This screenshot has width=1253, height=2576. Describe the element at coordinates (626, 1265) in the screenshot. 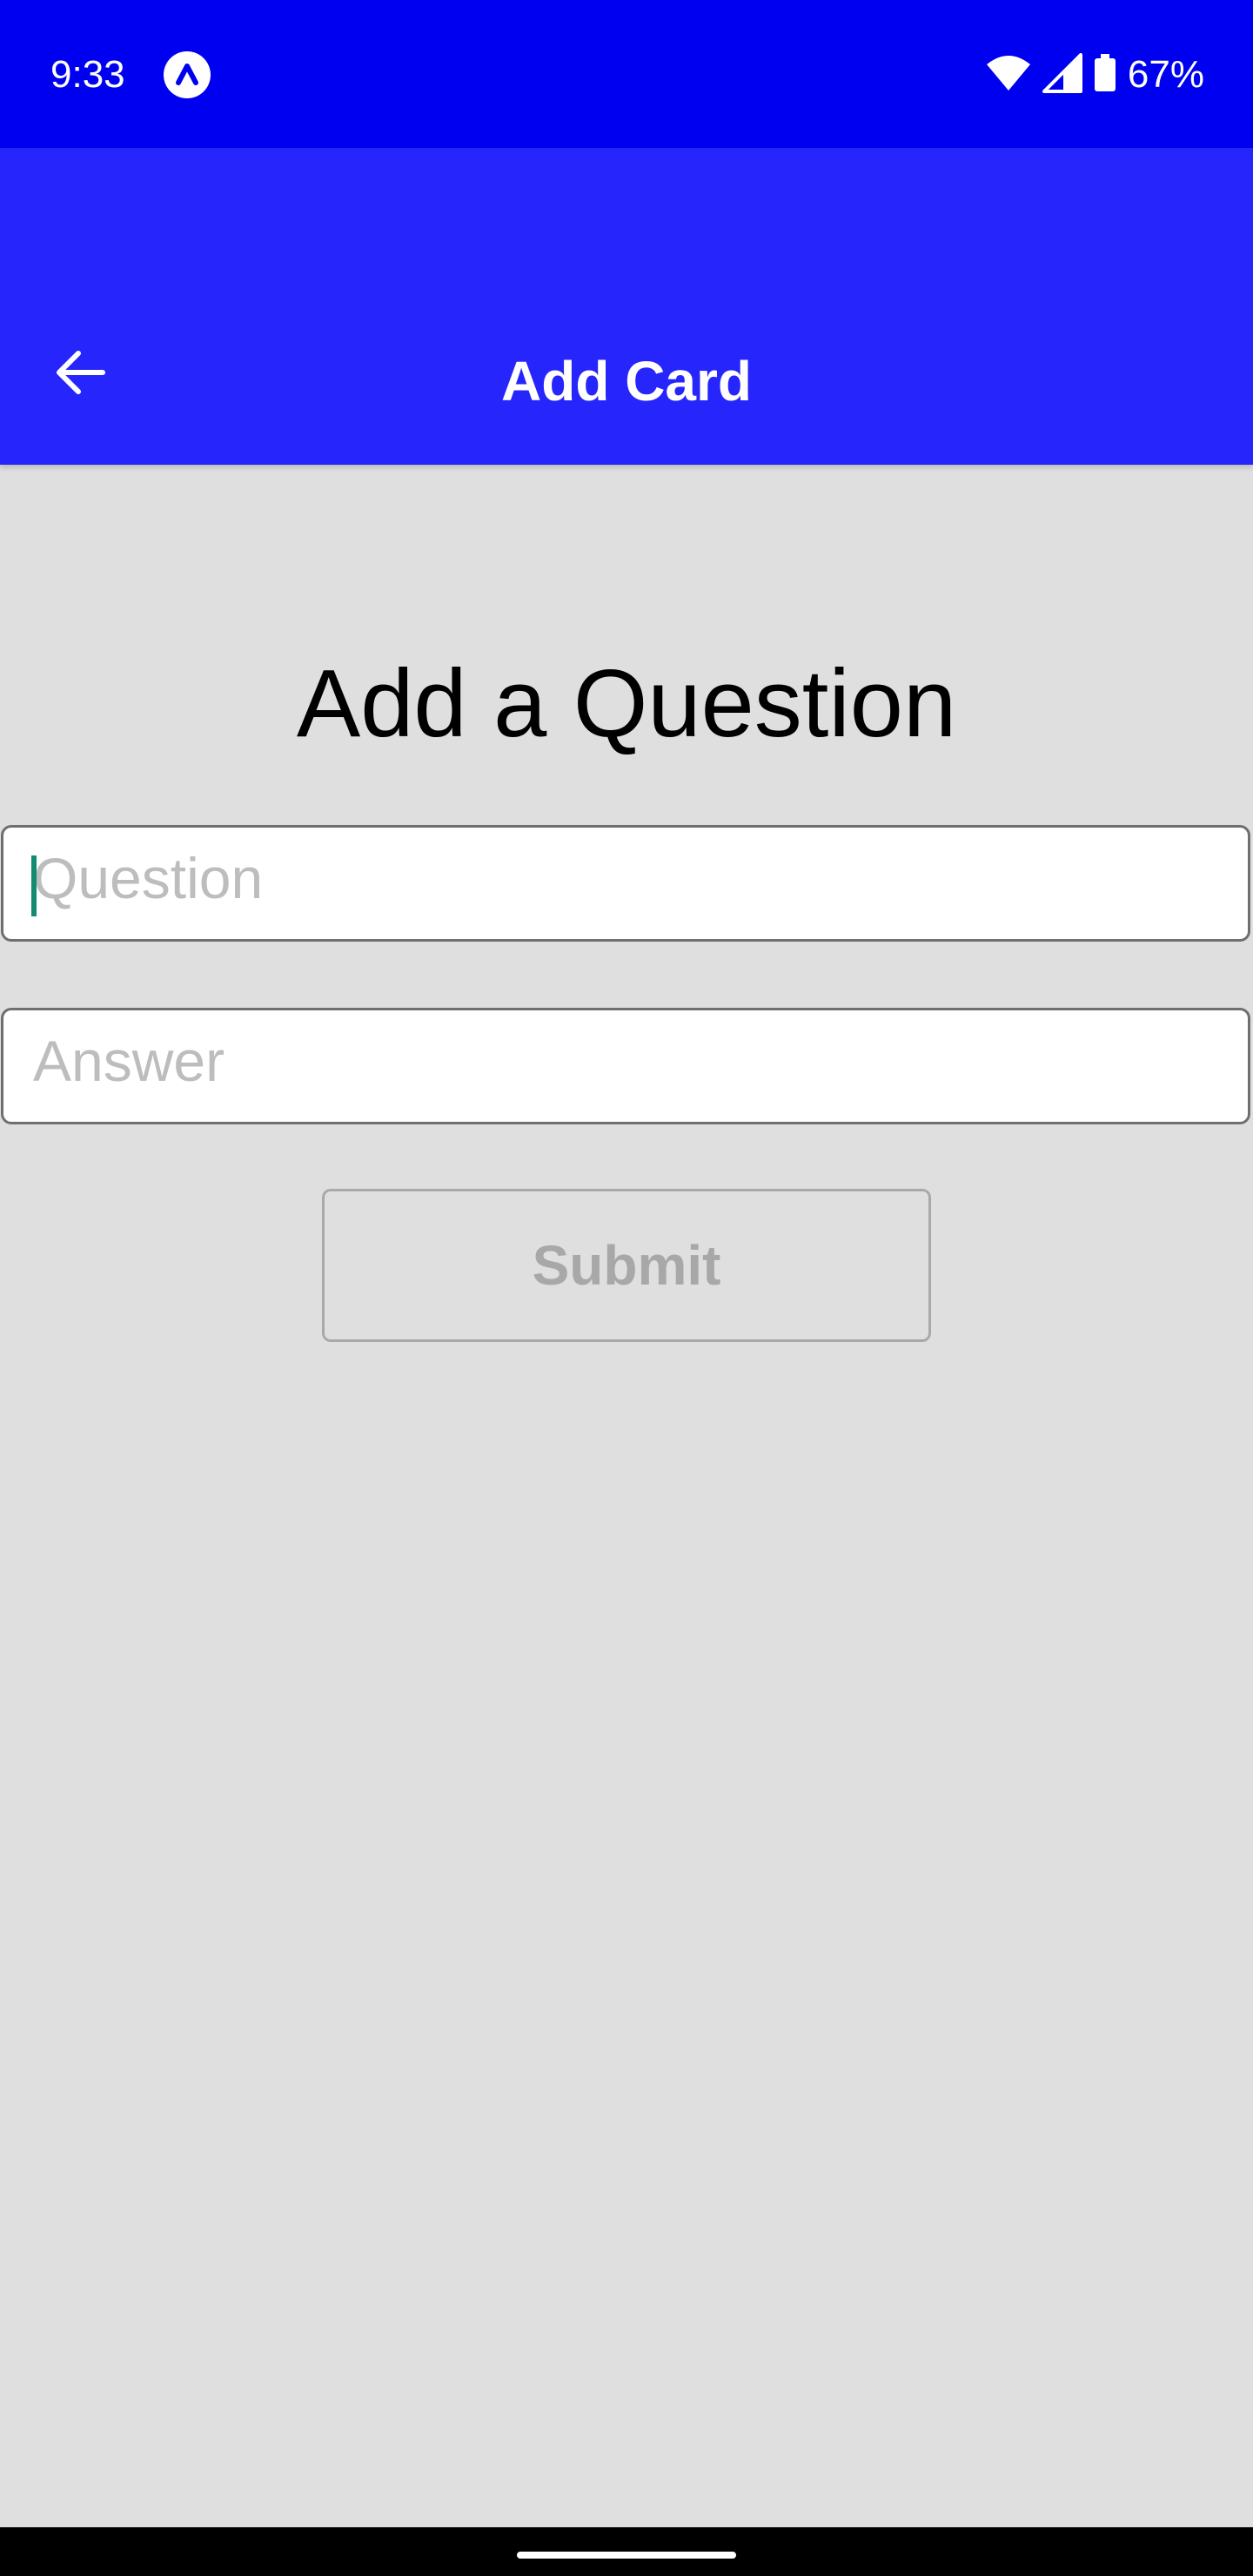

I see `submit-button: Submit` at that location.